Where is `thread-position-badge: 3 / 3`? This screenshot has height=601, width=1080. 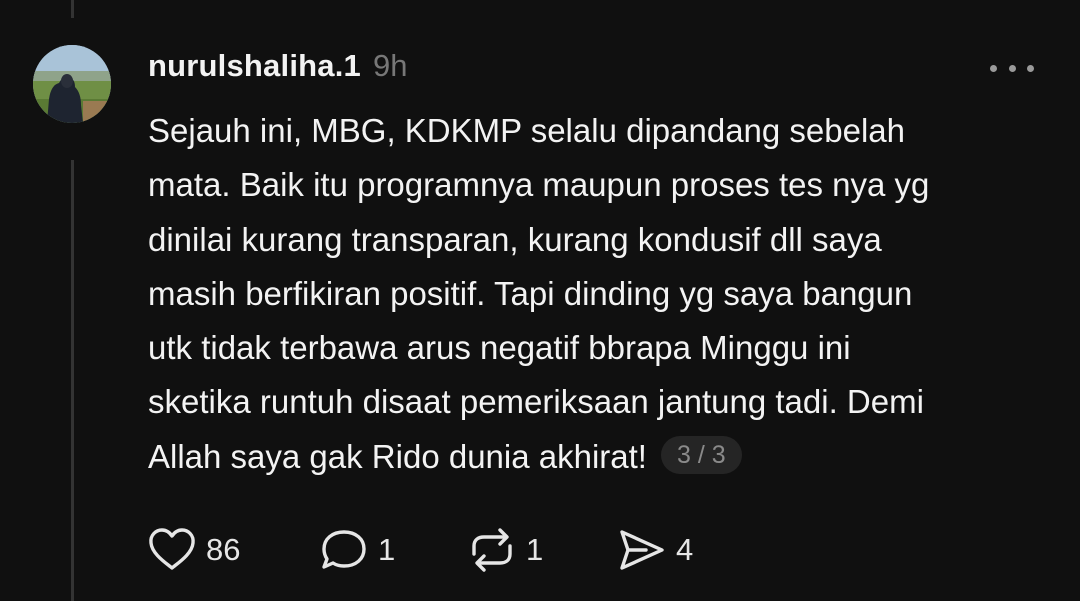 thread-position-badge: 3 / 3 is located at coordinates (701, 455).